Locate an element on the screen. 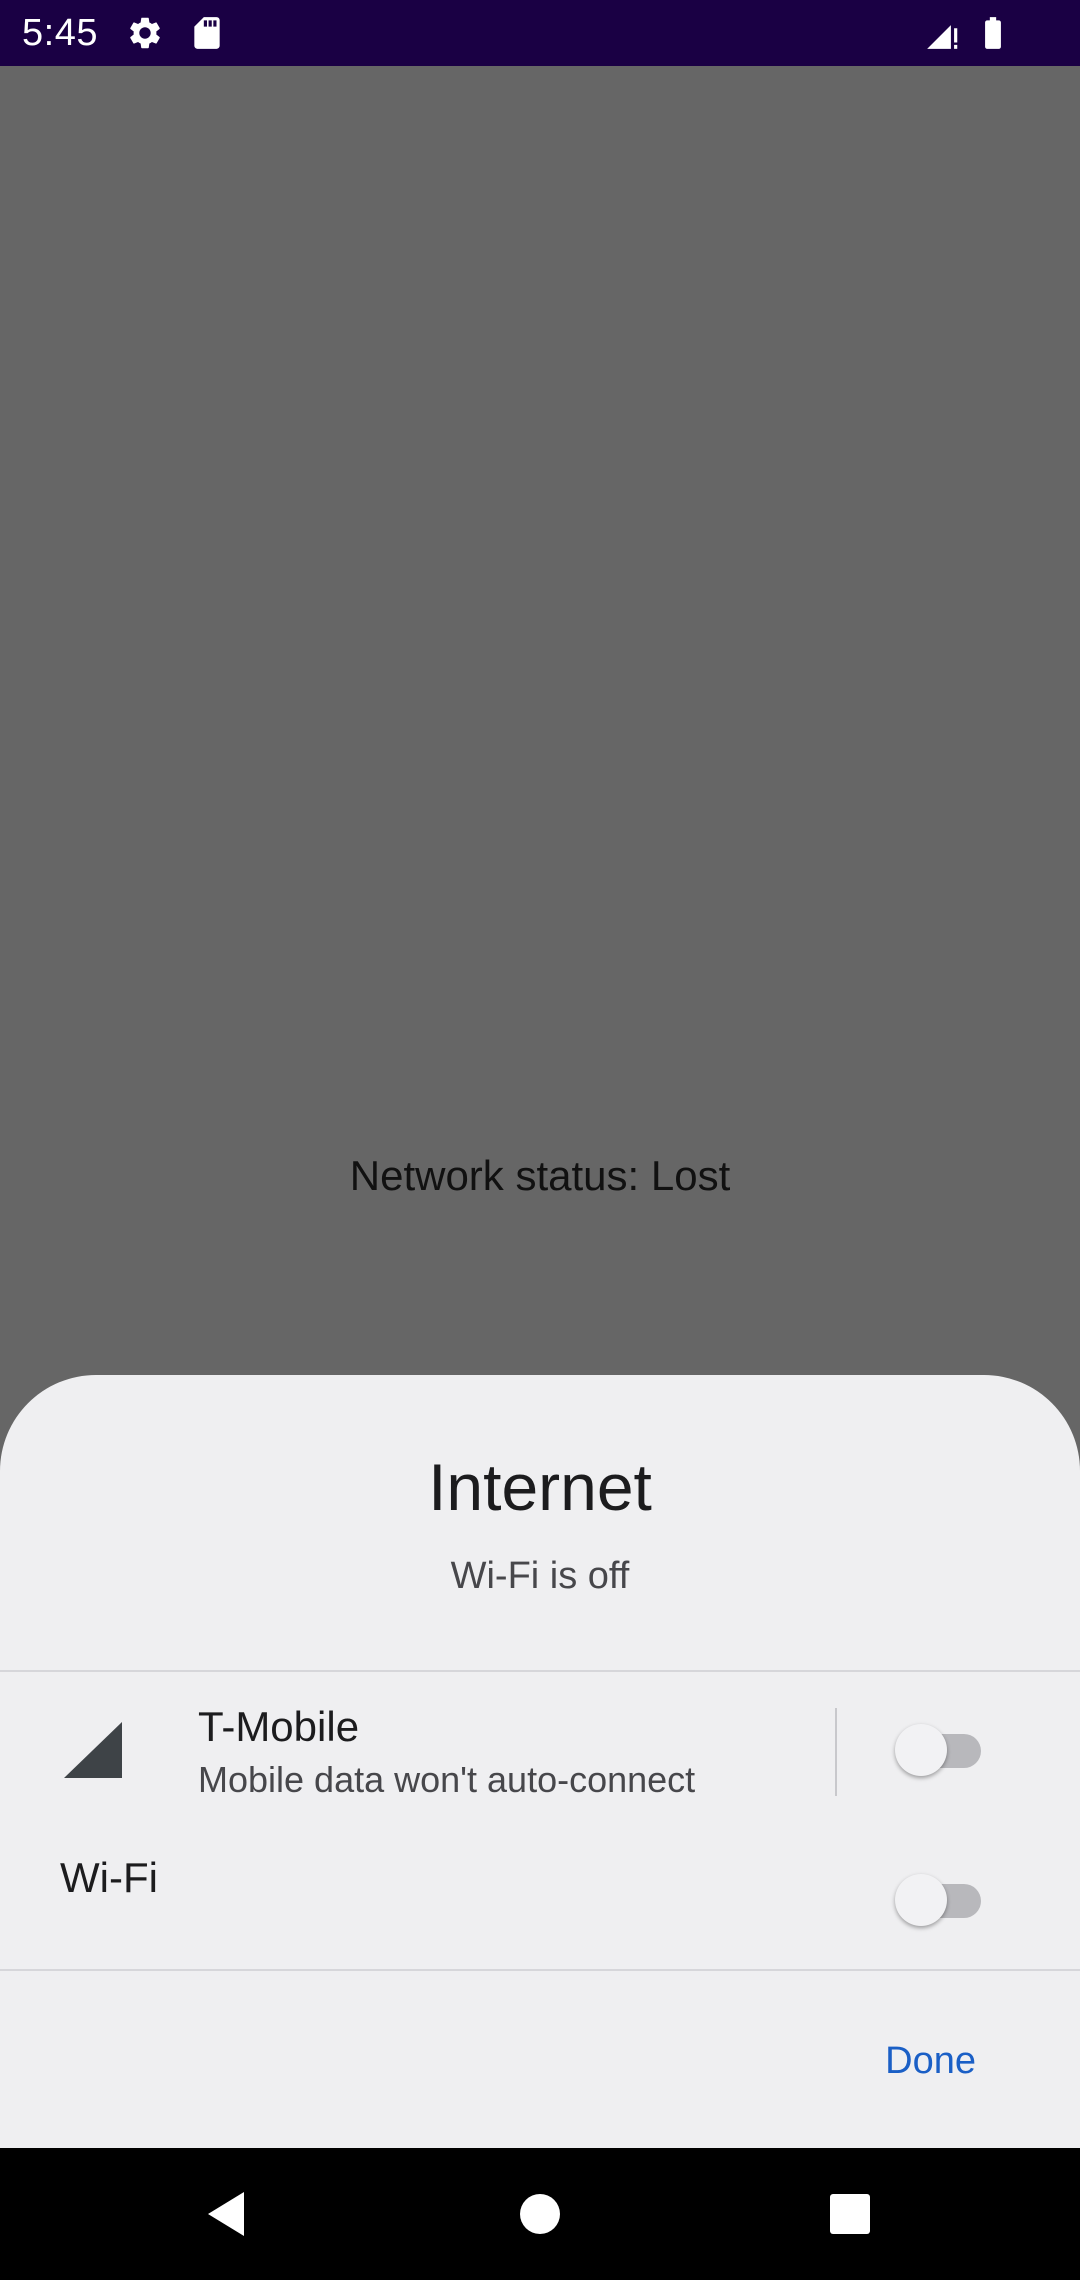  done-button: Done is located at coordinates (930, 2061).